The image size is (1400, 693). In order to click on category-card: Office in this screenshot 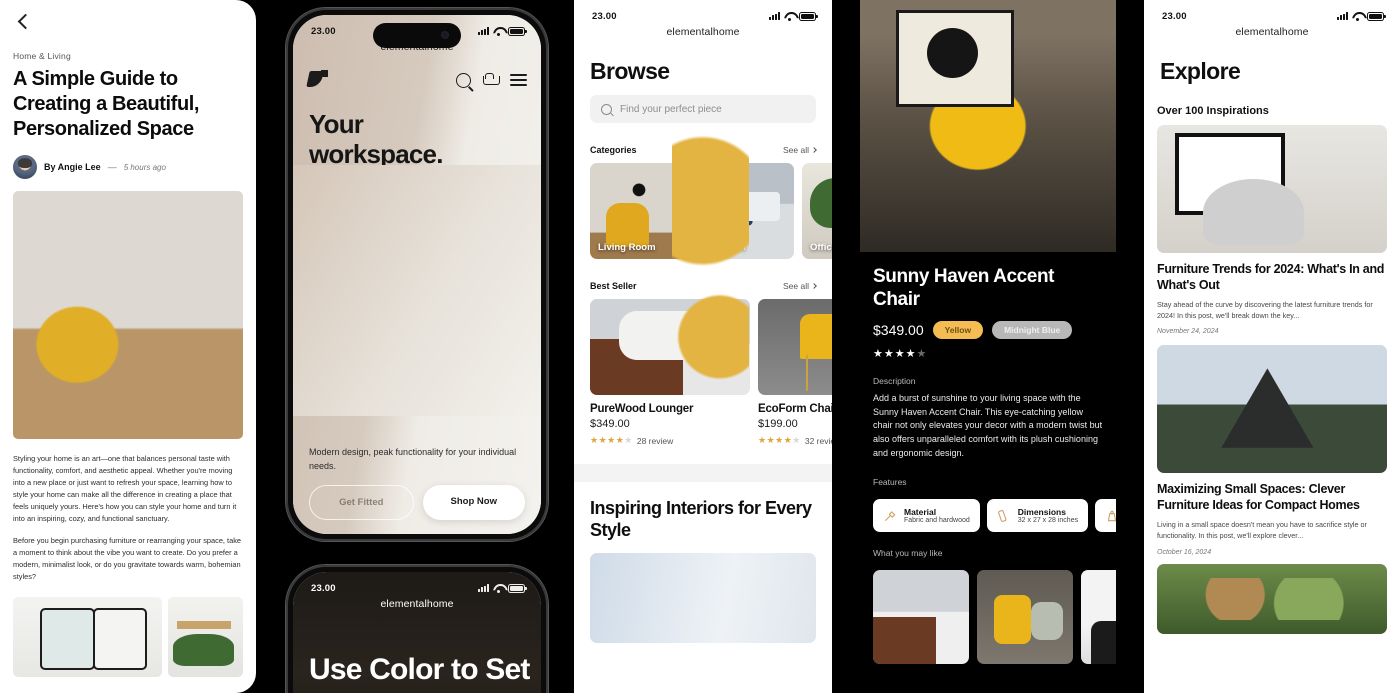, I will do `click(817, 211)`.